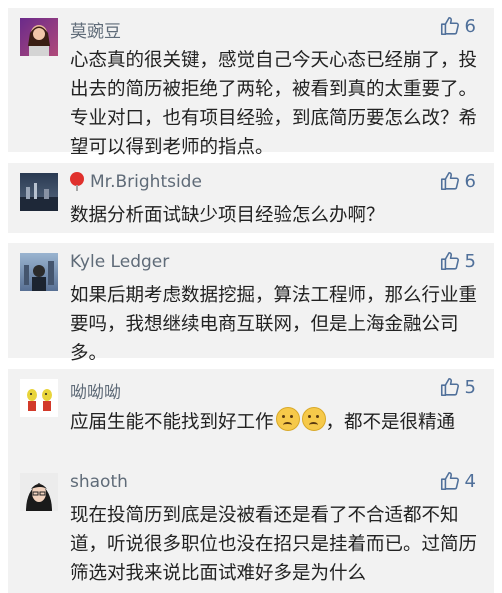 This screenshot has width=502, height=593. I want to click on author-name: Mr.Brightside, so click(136, 182).